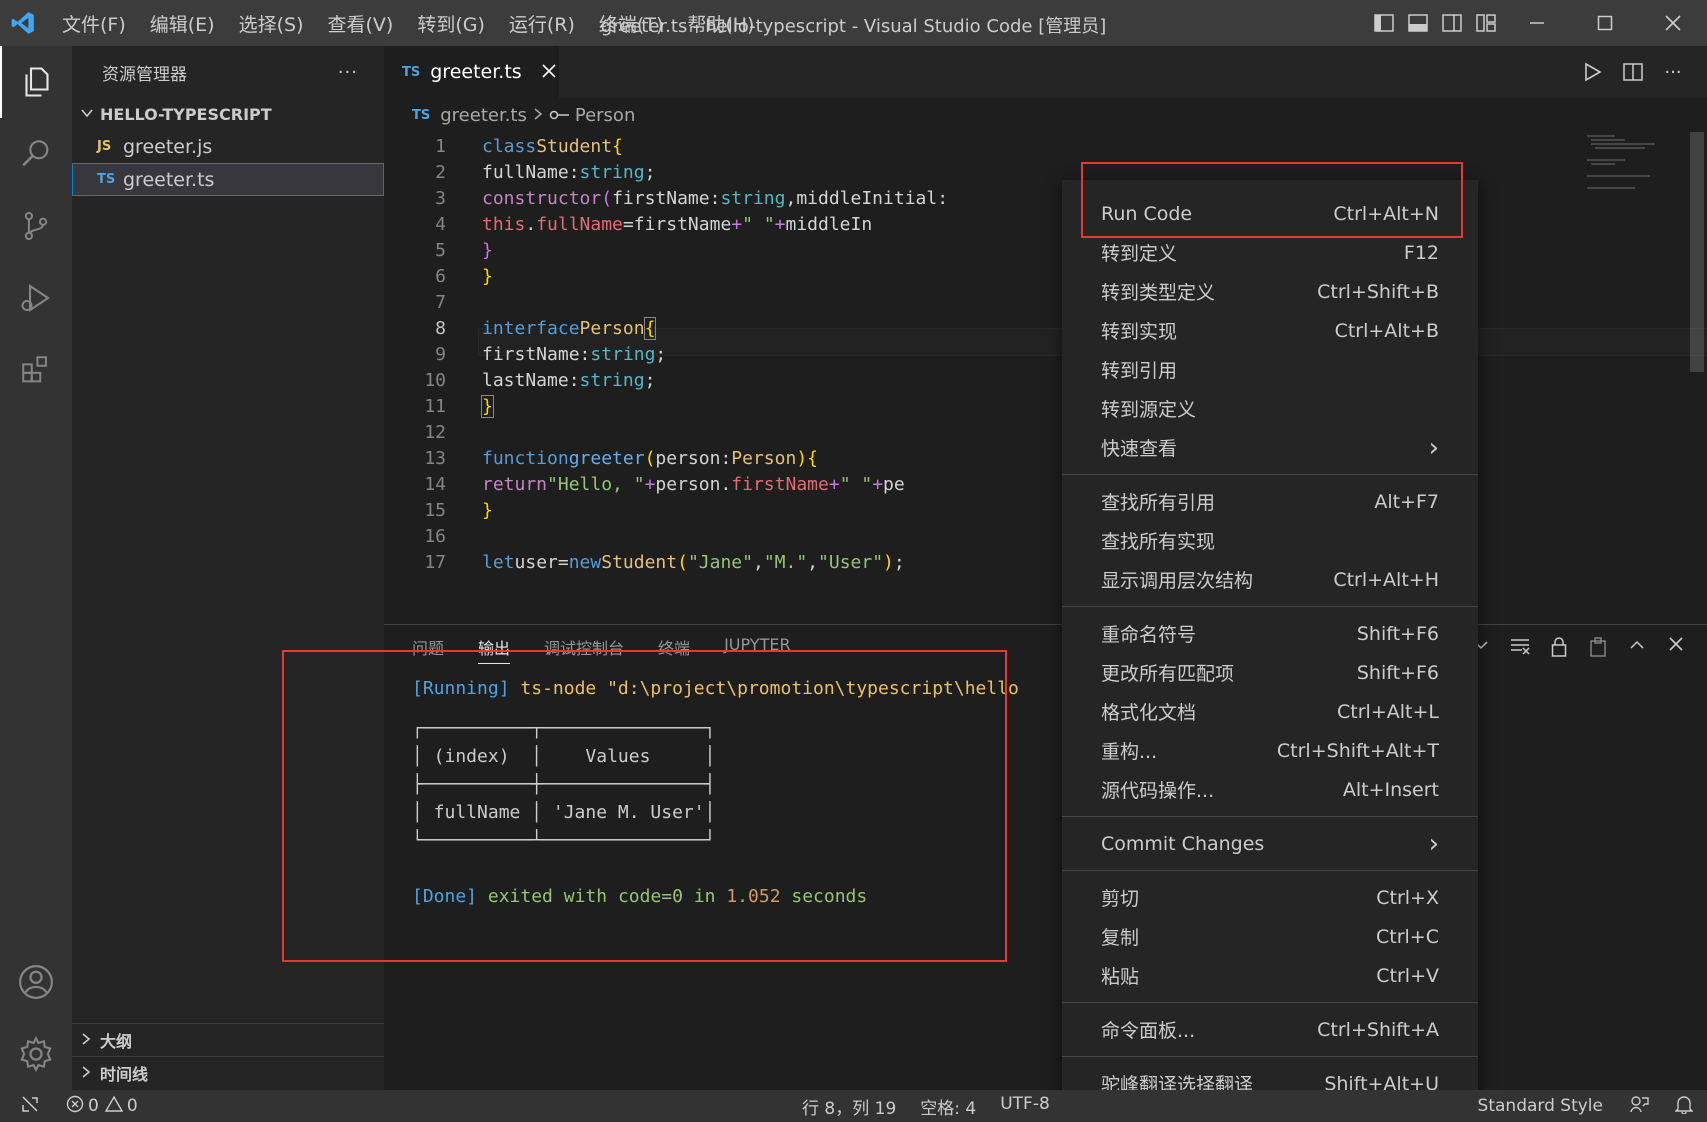  I want to click on toggle-panel-icon, so click(1418, 23).